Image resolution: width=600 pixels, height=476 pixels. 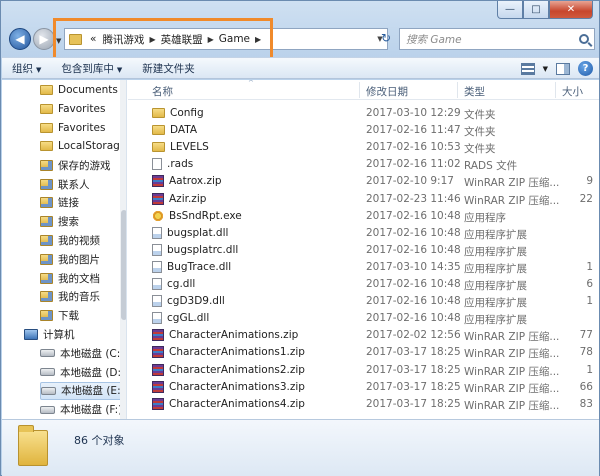 What do you see at coordinates (586, 198) in the screenshot?
I see `file-size: 22` at bounding box center [586, 198].